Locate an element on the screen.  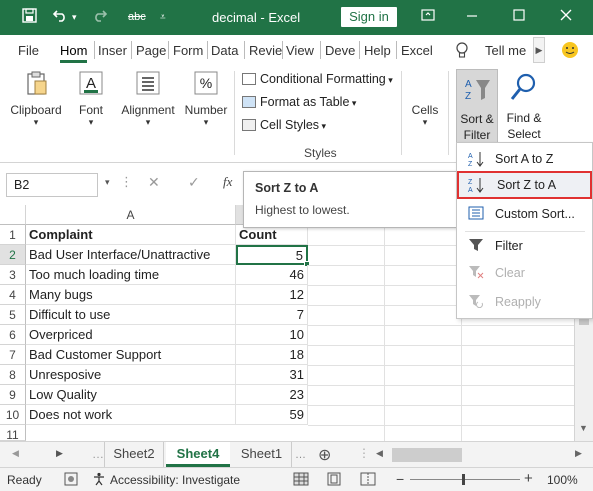
customize-toolbar-icon: ⩡ is located at coordinates (163, 17).